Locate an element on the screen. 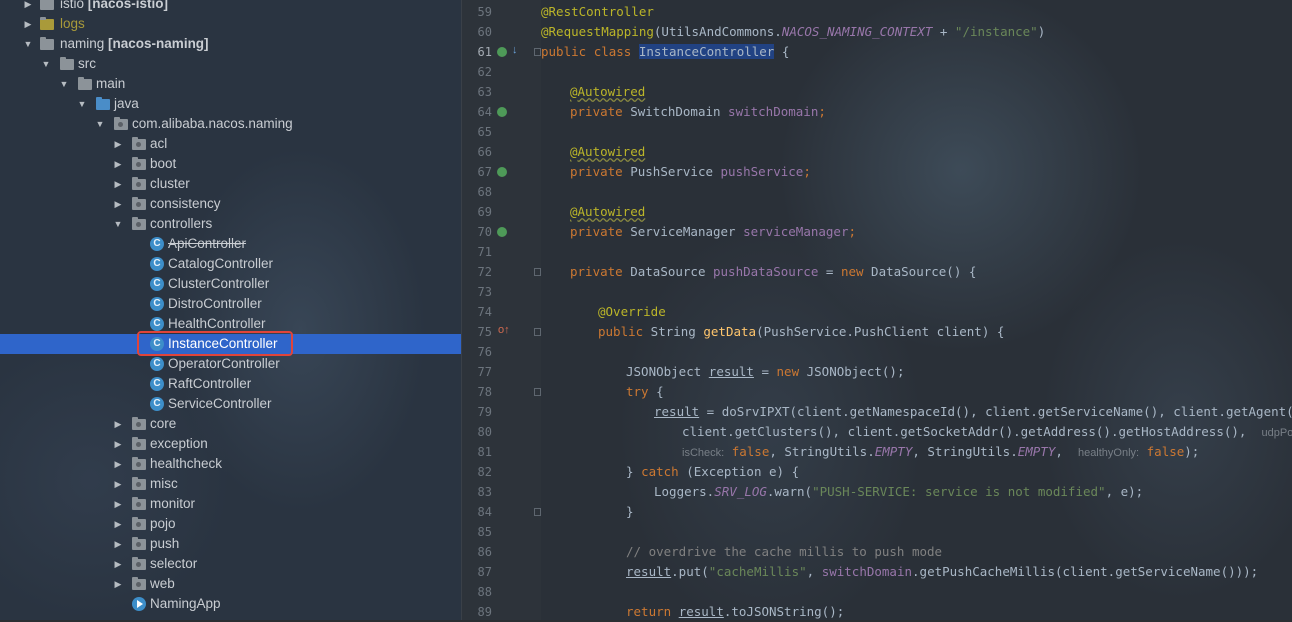  code-token: } is located at coordinates (630, 511).